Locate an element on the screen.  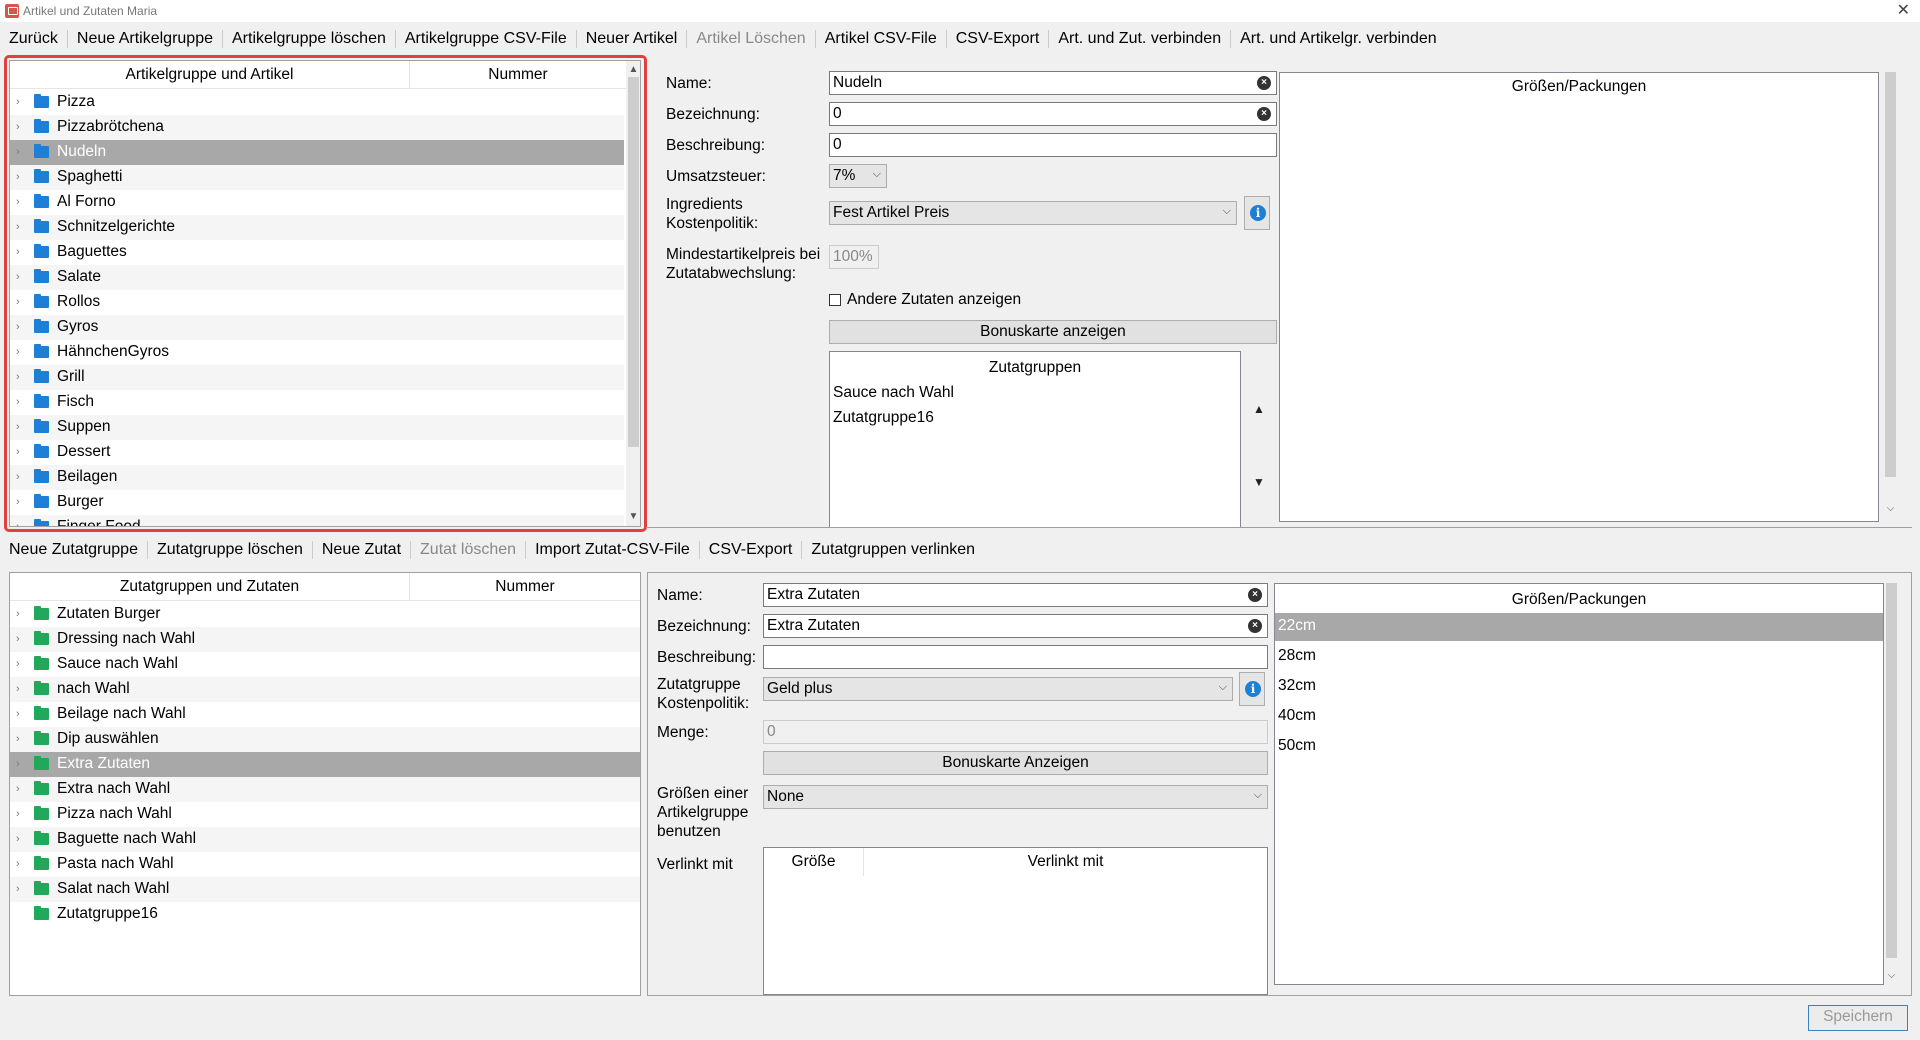
tree-row: › Salat nach Wahl is located at coordinates (325, 889).